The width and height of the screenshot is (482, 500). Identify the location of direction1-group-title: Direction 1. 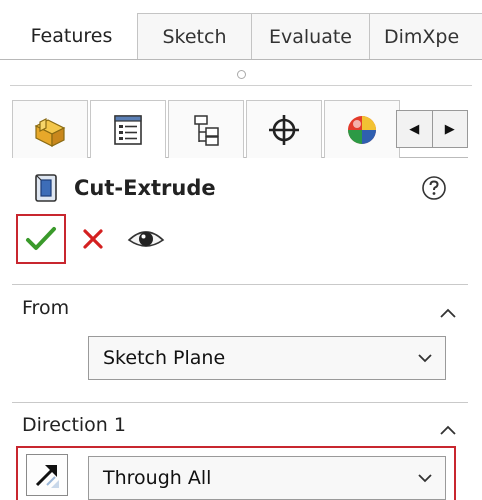
(74, 425).